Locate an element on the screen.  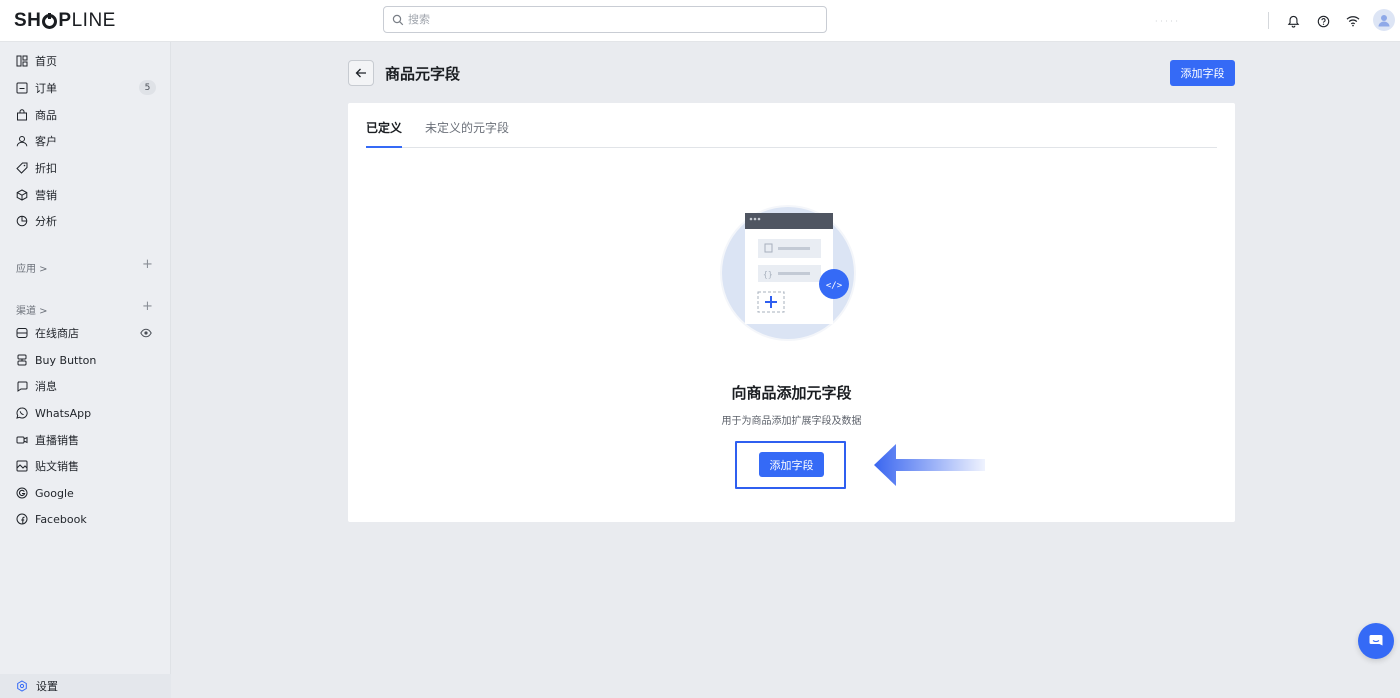
arrow-left-icon is located at coordinates (360, 73).